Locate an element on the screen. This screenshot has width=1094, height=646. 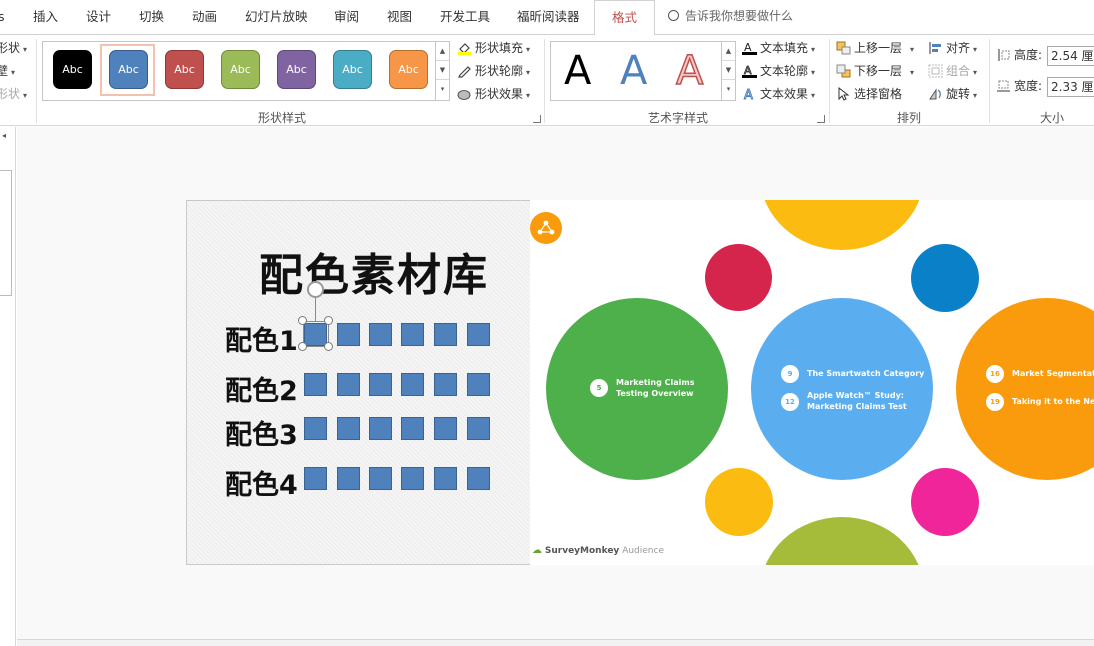
gallery-up-arrow-icon: ▲ is located at coordinates (442, 51).